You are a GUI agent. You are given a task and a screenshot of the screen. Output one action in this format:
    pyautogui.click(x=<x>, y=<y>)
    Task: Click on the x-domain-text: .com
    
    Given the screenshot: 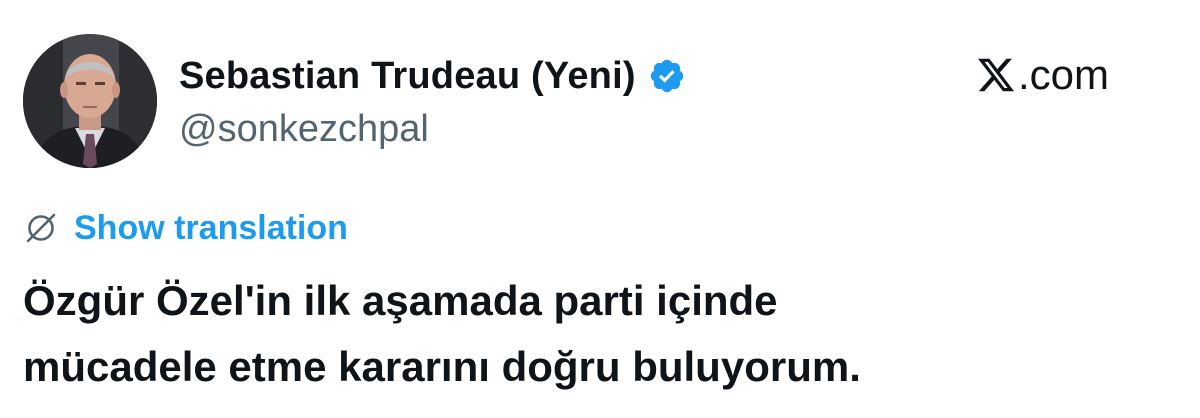 What is the action you would take?
    pyautogui.click(x=1064, y=74)
    